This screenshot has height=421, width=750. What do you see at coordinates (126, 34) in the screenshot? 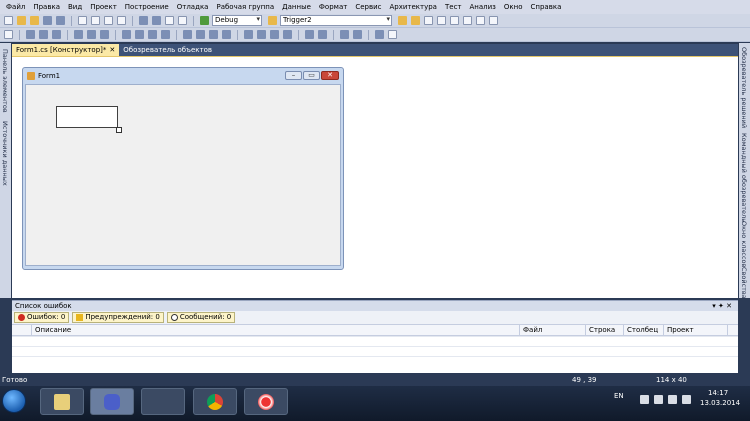
I see `make-same-width-icon` at bounding box center [126, 34].